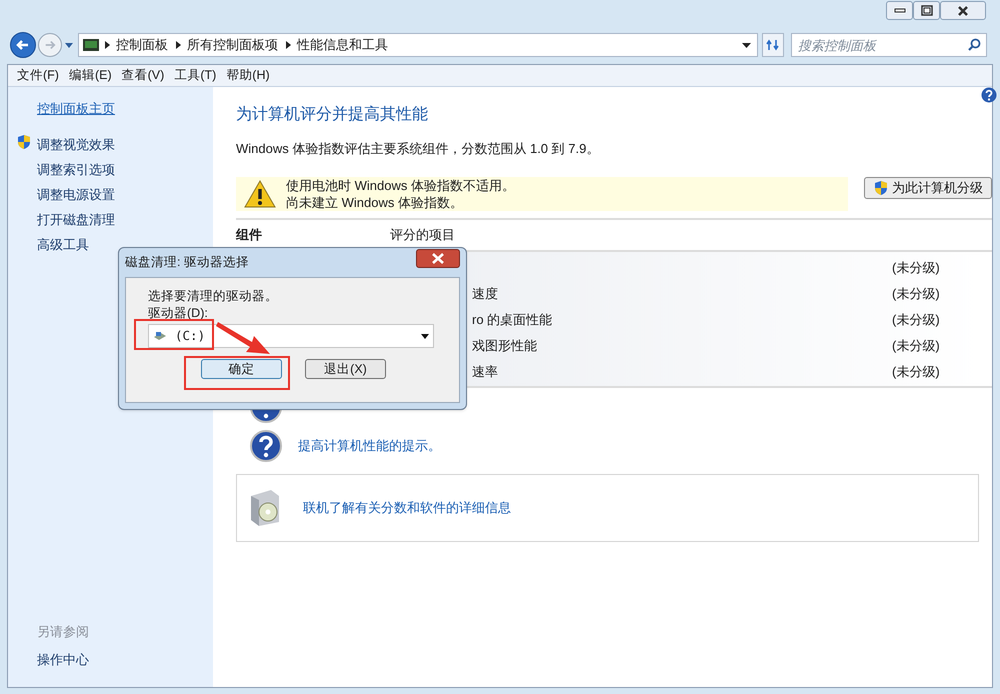  I want to click on help-link: 提高计算机性能的提示。, so click(369, 446).